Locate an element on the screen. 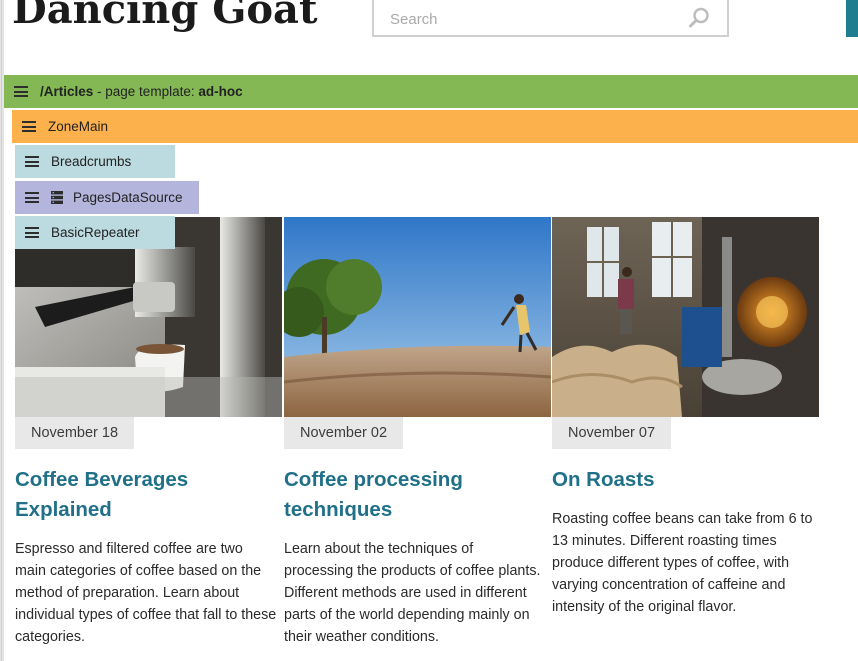 Image resolution: width=858 pixels, height=661 pixels. zone-name: ZoneMain is located at coordinates (78, 126).